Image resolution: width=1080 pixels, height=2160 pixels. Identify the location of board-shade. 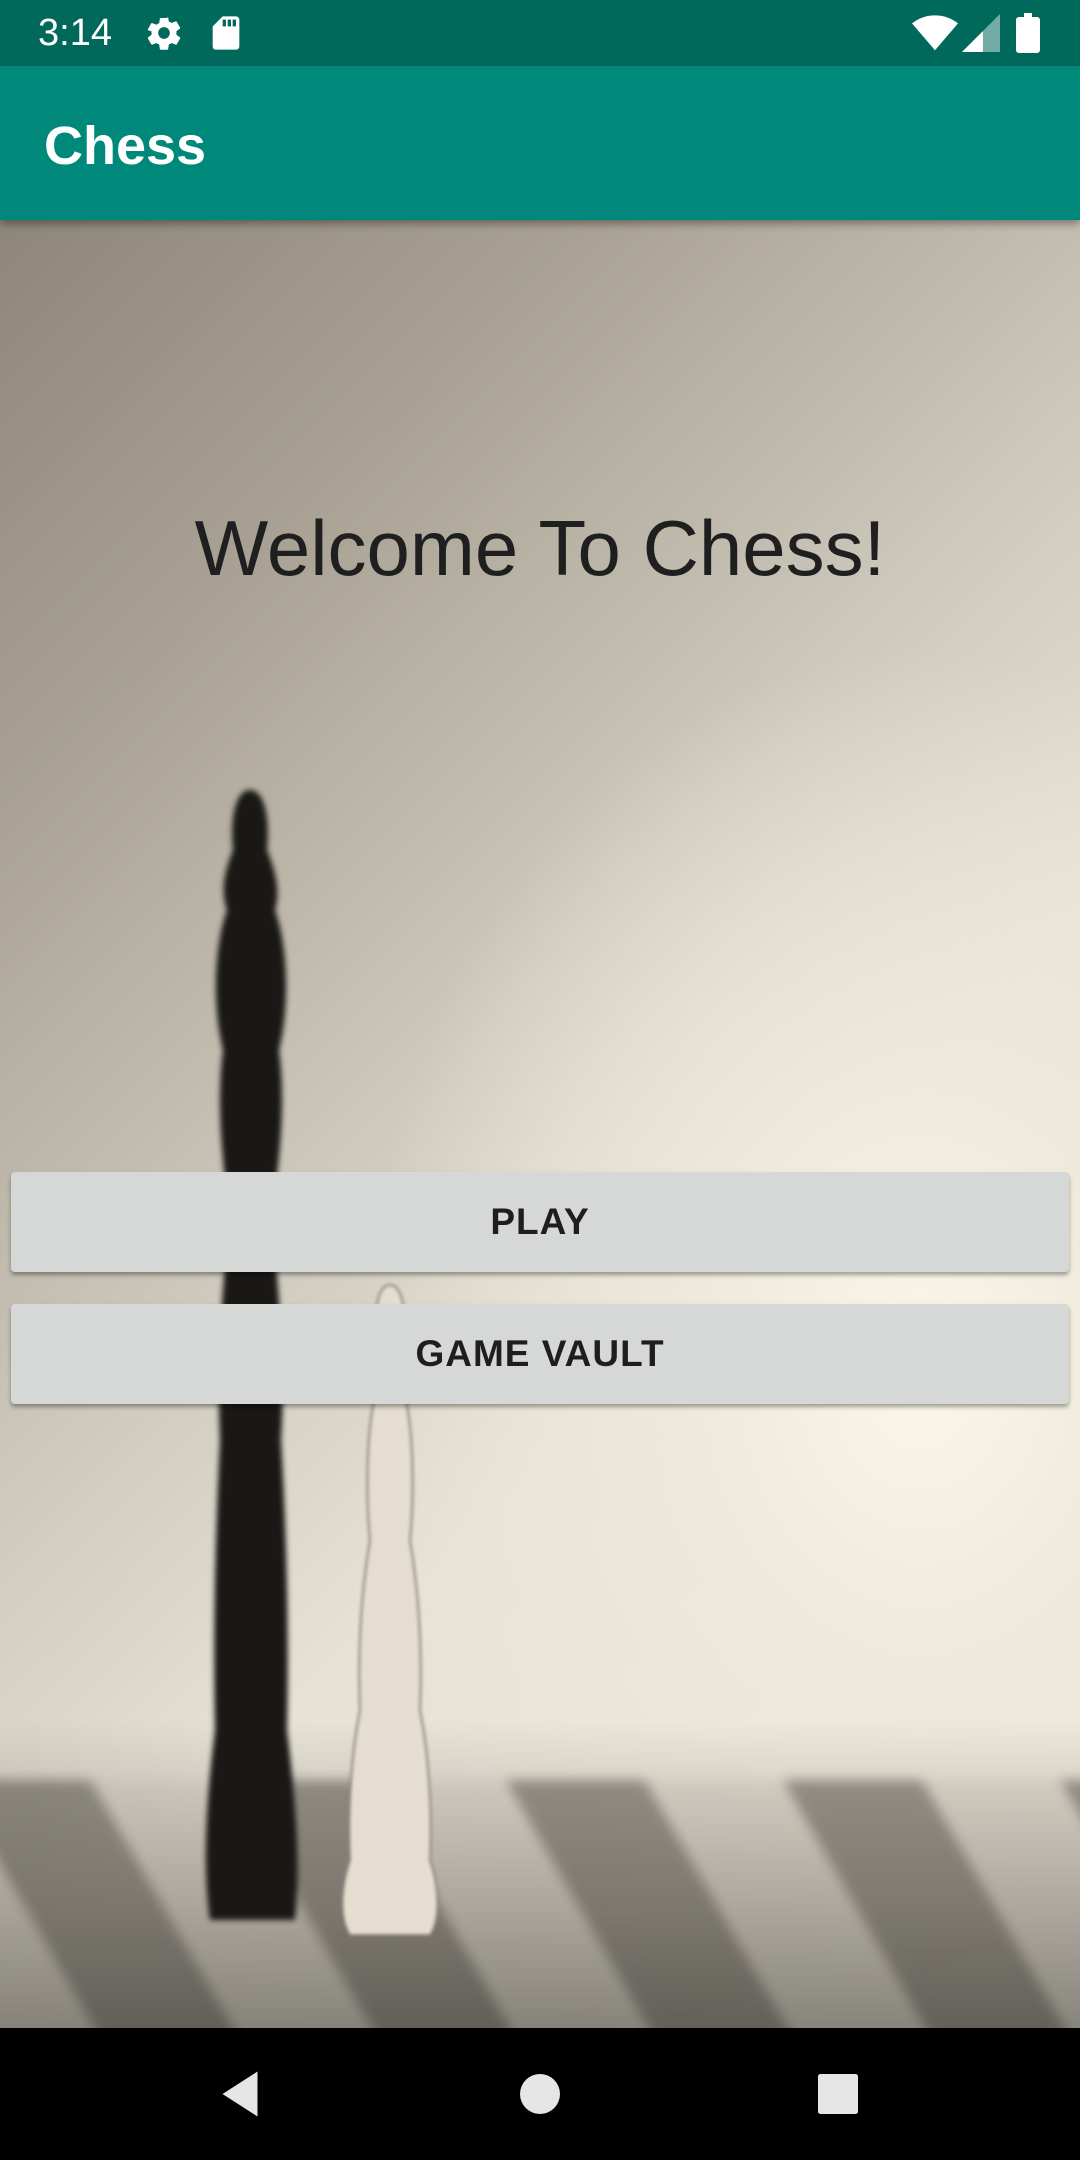
(540, 1874).